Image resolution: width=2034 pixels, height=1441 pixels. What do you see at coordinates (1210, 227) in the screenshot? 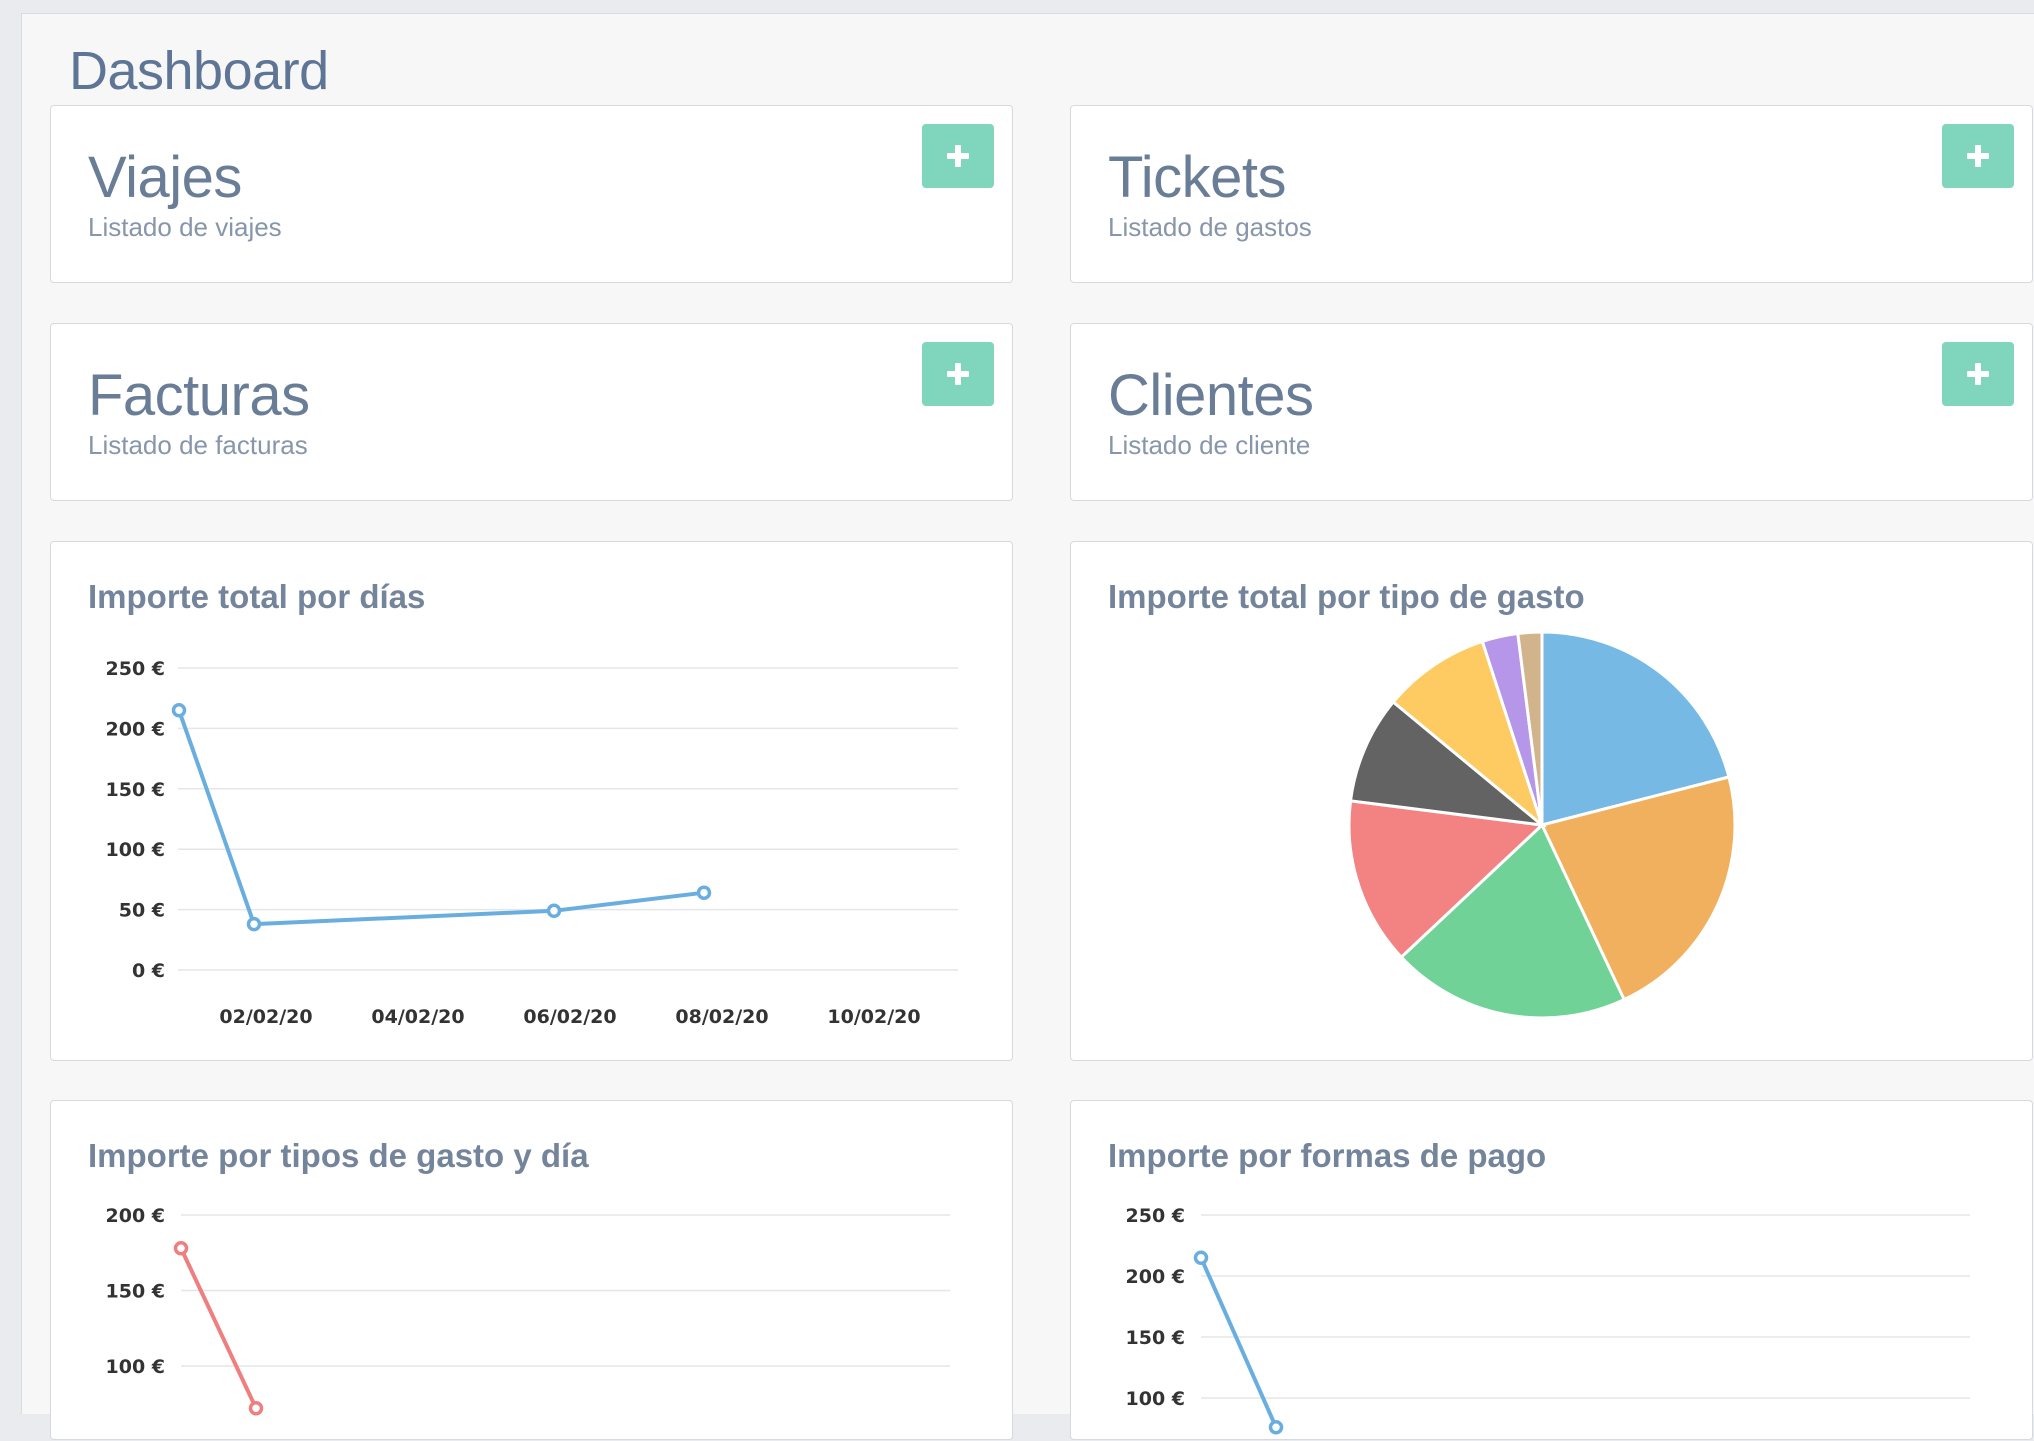
I see `card-subtitle: Listado de gastos` at bounding box center [1210, 227].